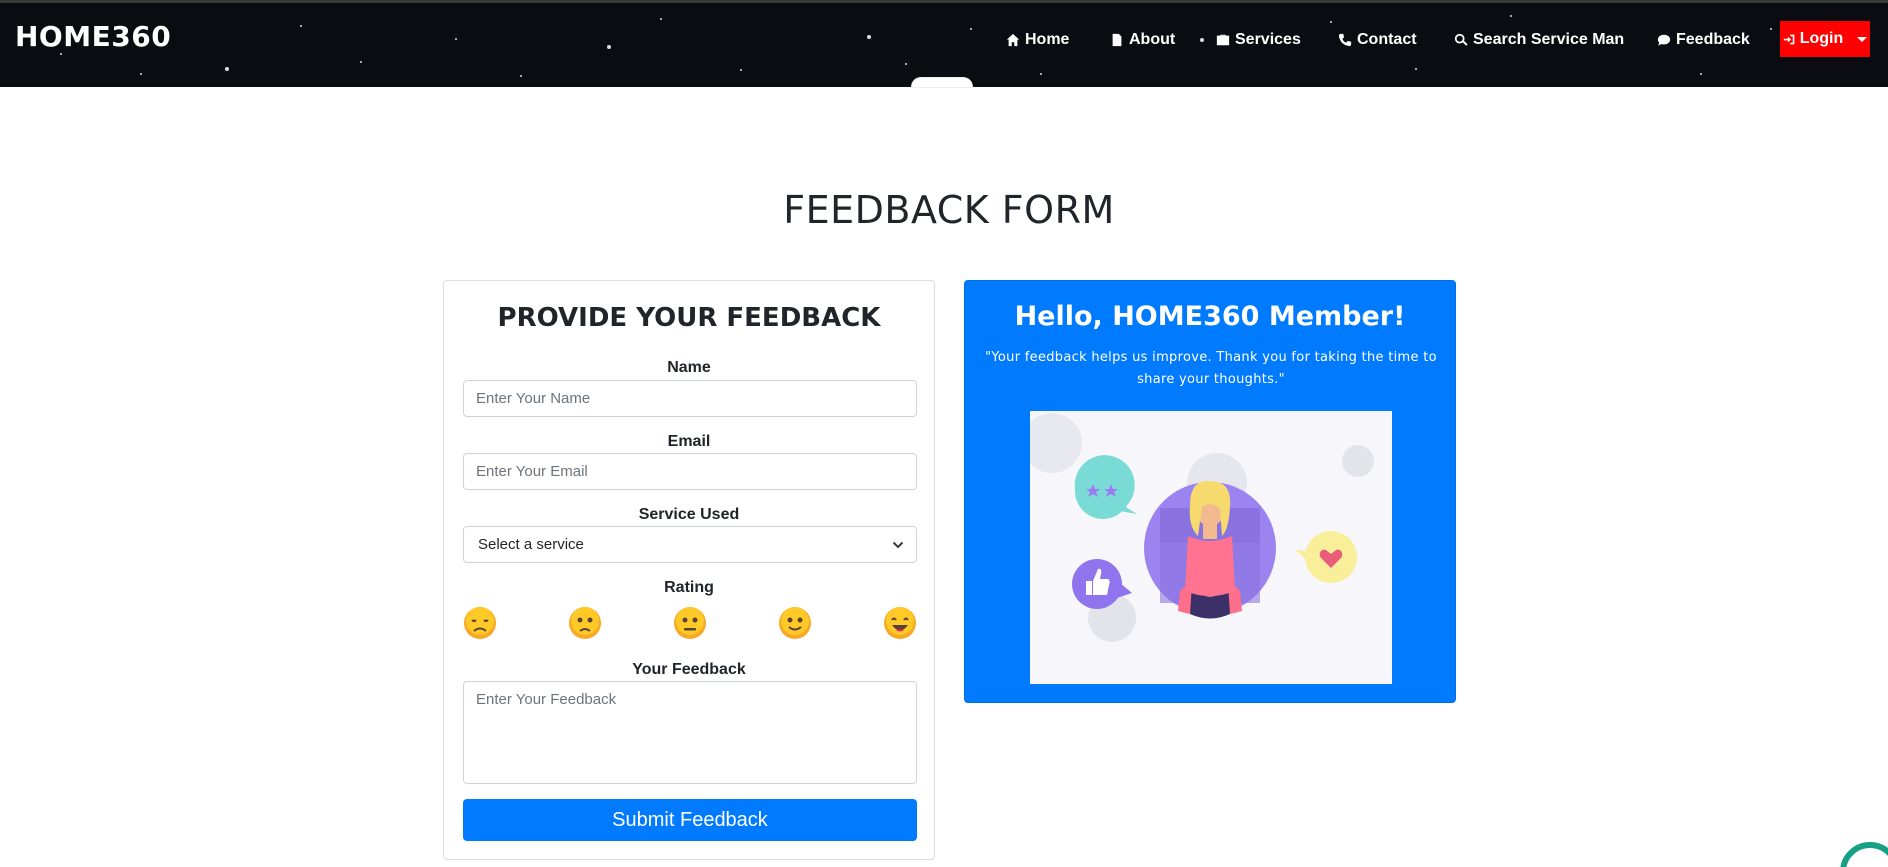 This screenshot has width=1888, height=867. What do you see at coordinates (1268, 39) in the screenshot?
I see `nav-services-label: Services` at bounding box center [1268, 39].